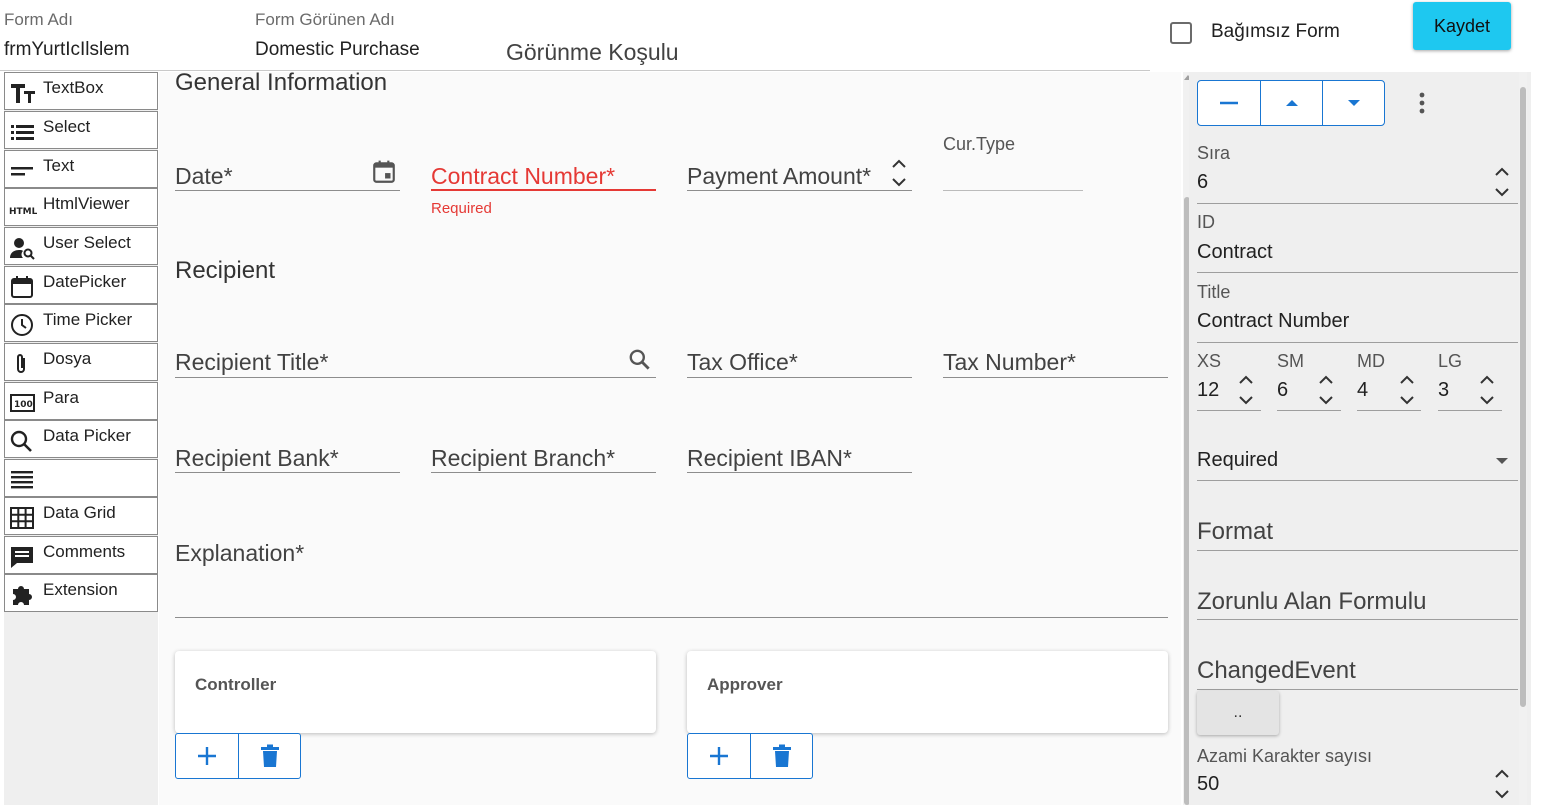 Image resolution: width=1549 pixels, height=805 pixels. I want to click on tax-number-field: Tax Number*, so click(1009, 362).